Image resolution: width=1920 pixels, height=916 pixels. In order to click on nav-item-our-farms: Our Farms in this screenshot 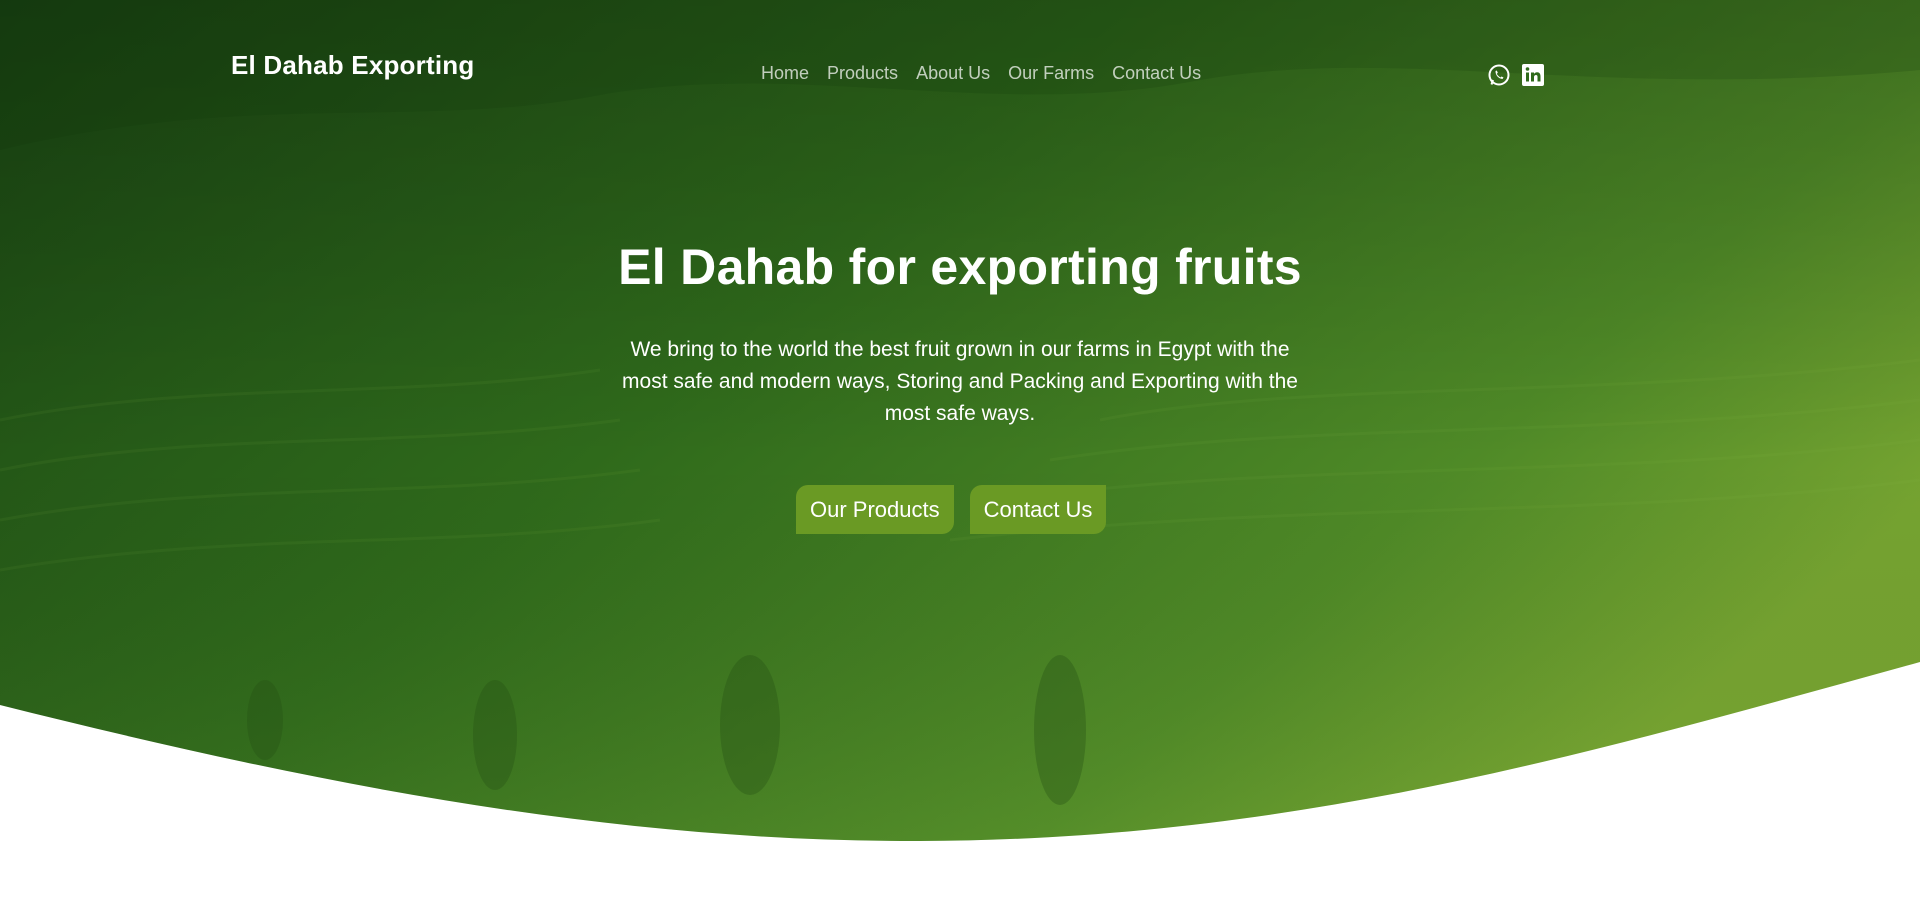, I will do `click(1051, 73)`.